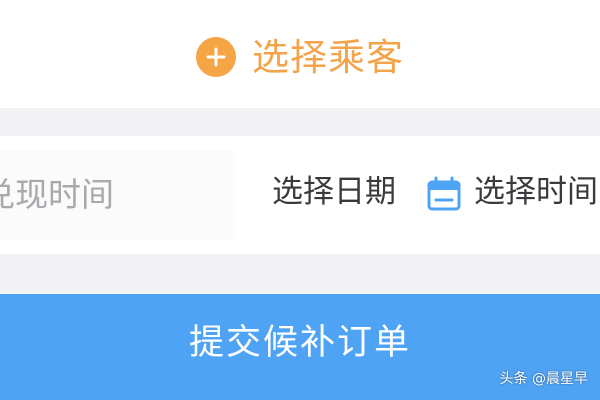 This screenshot has width=600, height=400. What do you see at coordinates (216, 57) in the screenshot?
I see `plus-circle-icon` at bounding box center [216, 57].